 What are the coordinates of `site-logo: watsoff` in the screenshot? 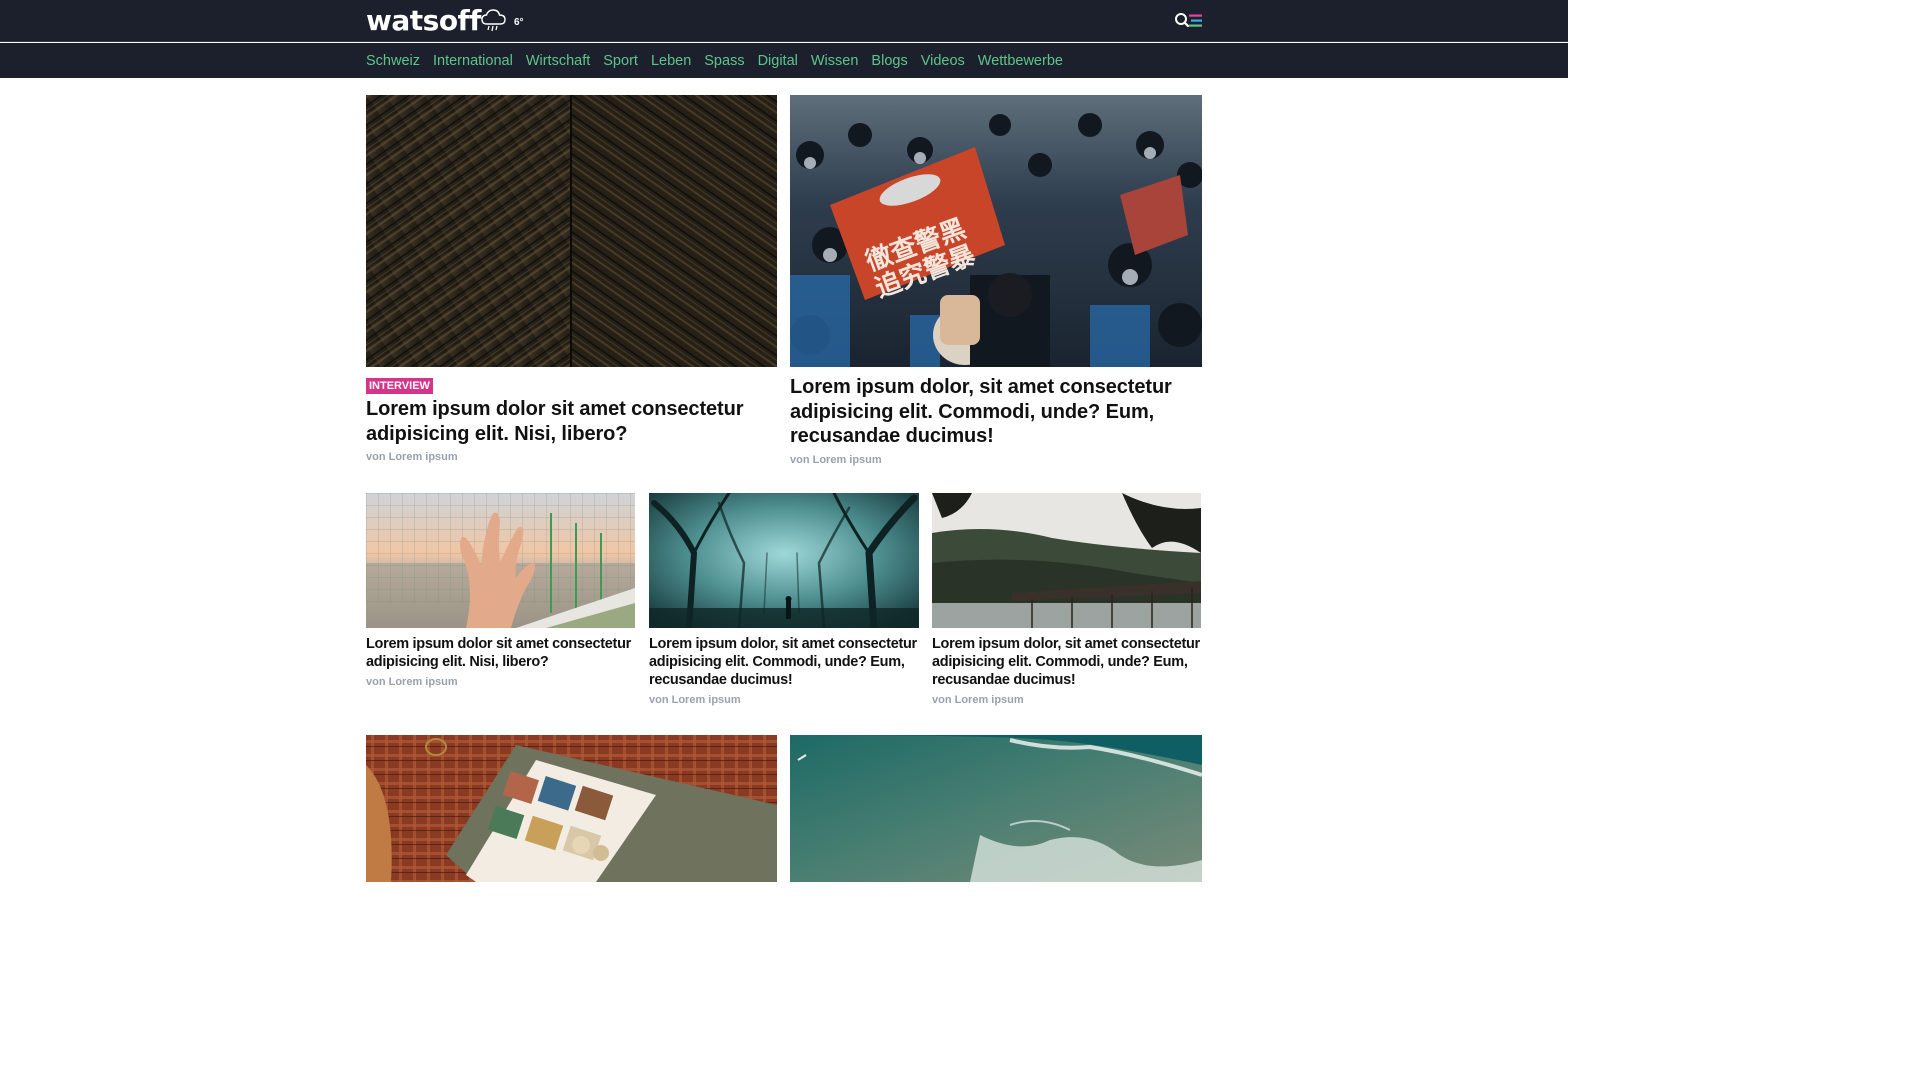 It's located at (423, 21).